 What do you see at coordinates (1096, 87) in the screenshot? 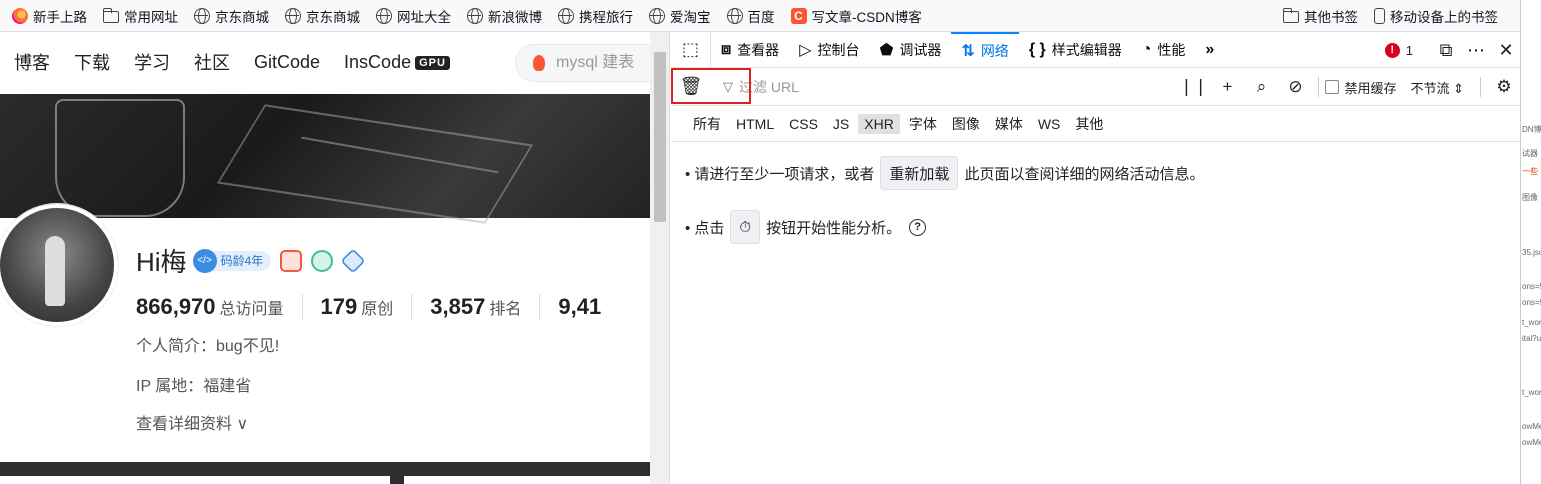
I see `network-filter-bar: 🗑 ▽ 过滤 URL ❘❘ + ⌕ ⊘ 禁用缓存 不节流 ⇕ ⚙` at bounding box center [1096, 87].